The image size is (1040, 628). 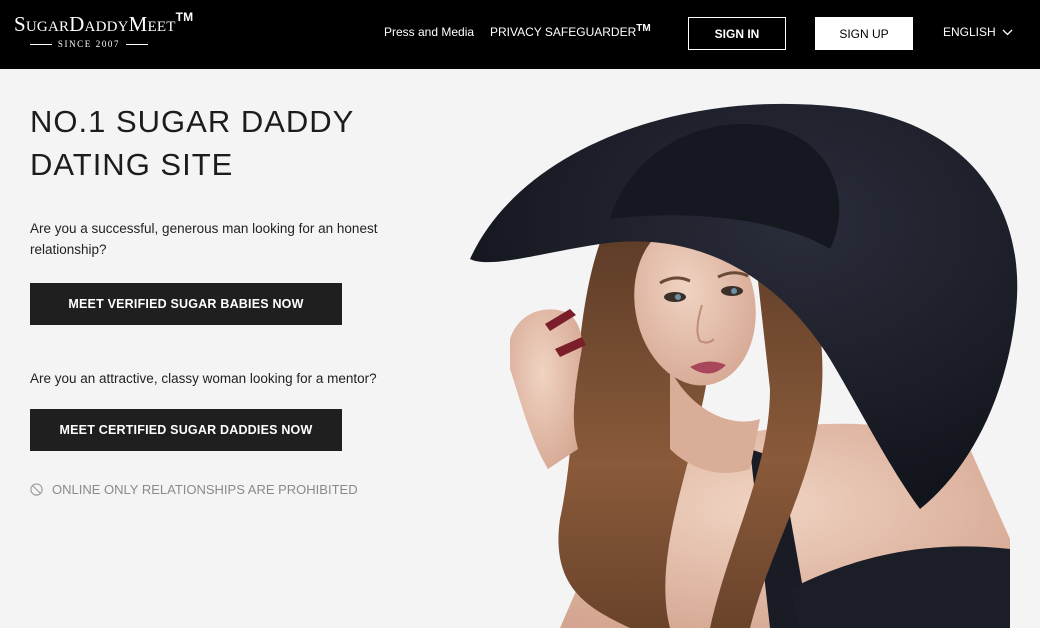 What do you see at coordinates (864, 33) in the screenshot?
I see `sign-up-button: SIGN UP` at bounding box center [864, 33].